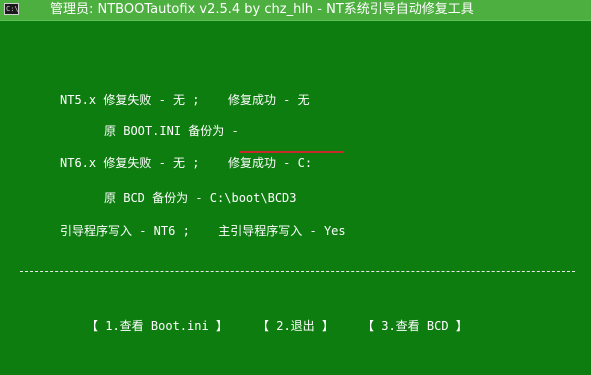 The image size is (591, 375). What do you see at coordinates (125, 231) in the screenshot?
I see `boot-writer-status: 引导程序写入 - NT6 ;` at bounding box center [125, 231].